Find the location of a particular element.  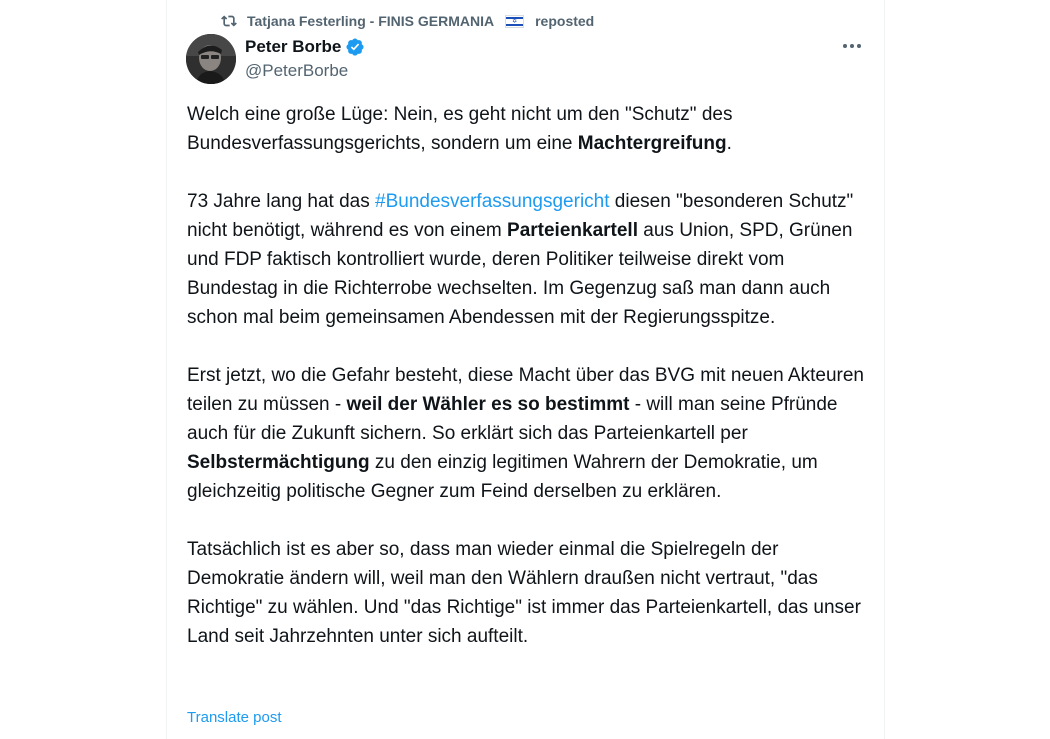

more-horizontal-icon is located at coordinates (852, 45).